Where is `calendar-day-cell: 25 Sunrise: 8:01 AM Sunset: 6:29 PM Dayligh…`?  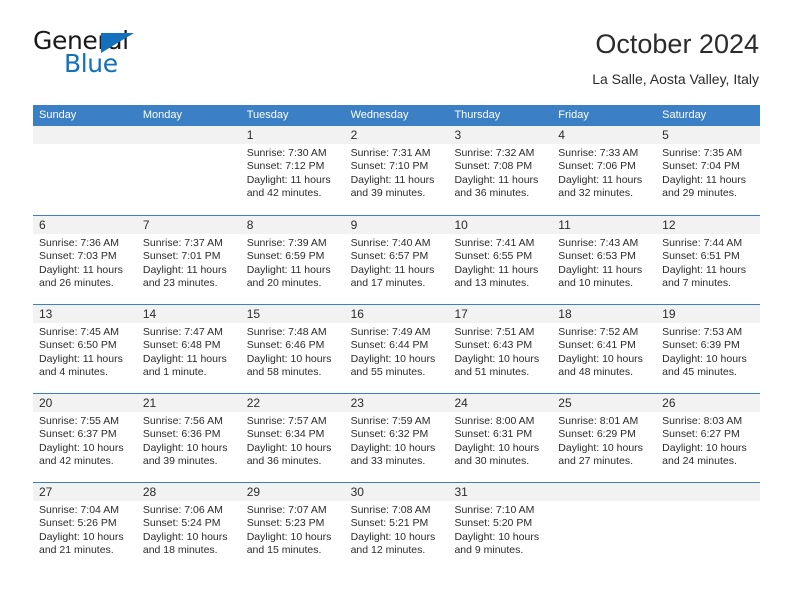
calendar-day-cell: 25 Sunrise: 8:01 AM Sunset: 6:29 PM Dayligh… is located at coordinates (604, 438).